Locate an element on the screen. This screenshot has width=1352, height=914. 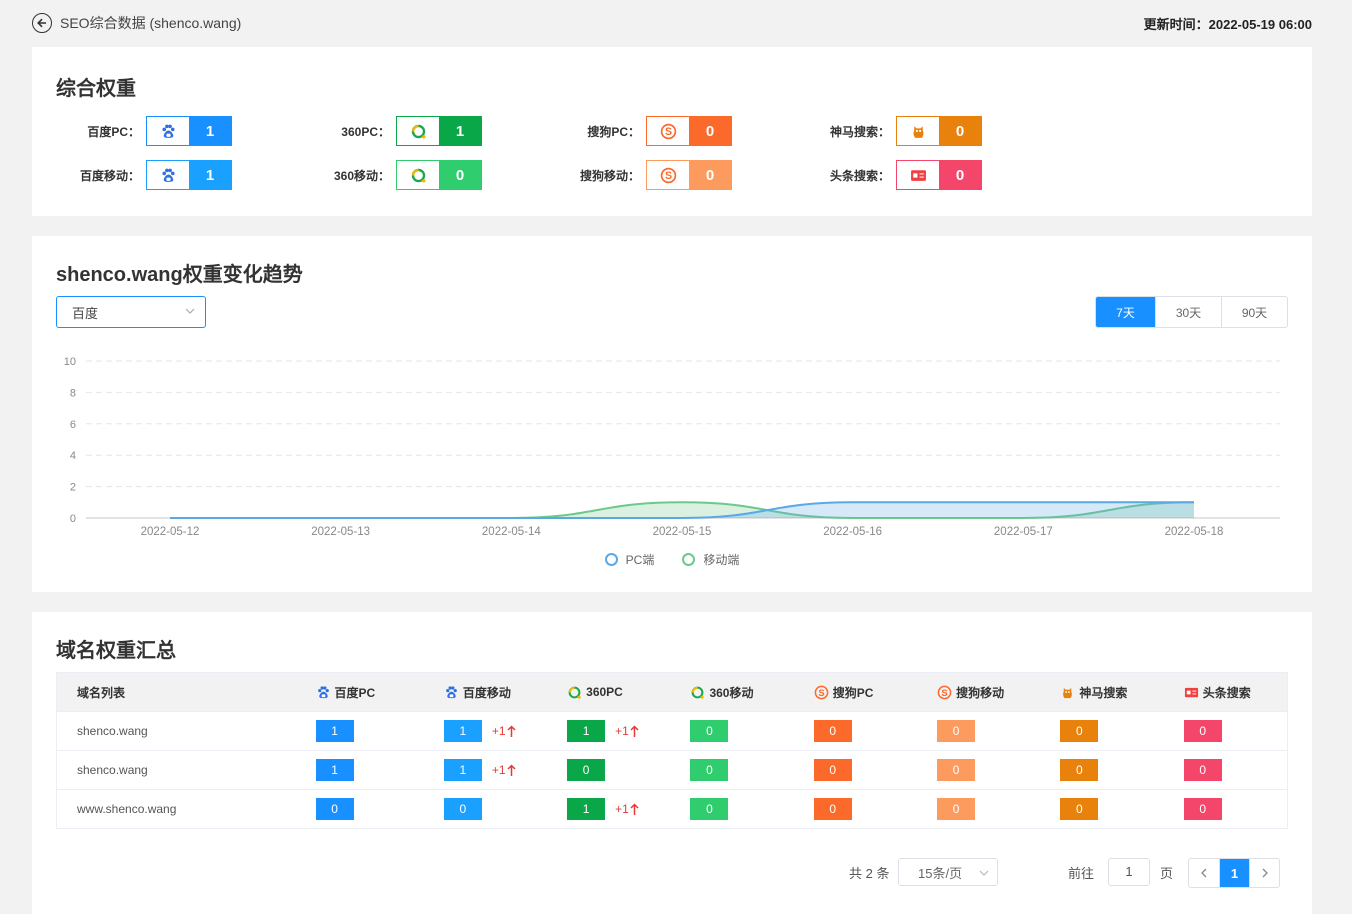
range-button: 7天 is located at coordinates (1125, 312).